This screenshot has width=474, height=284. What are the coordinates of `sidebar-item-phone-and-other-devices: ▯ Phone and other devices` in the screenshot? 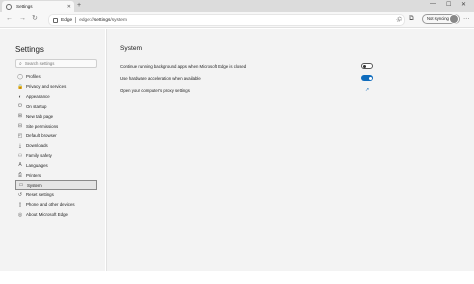 It's located at (56, 205).